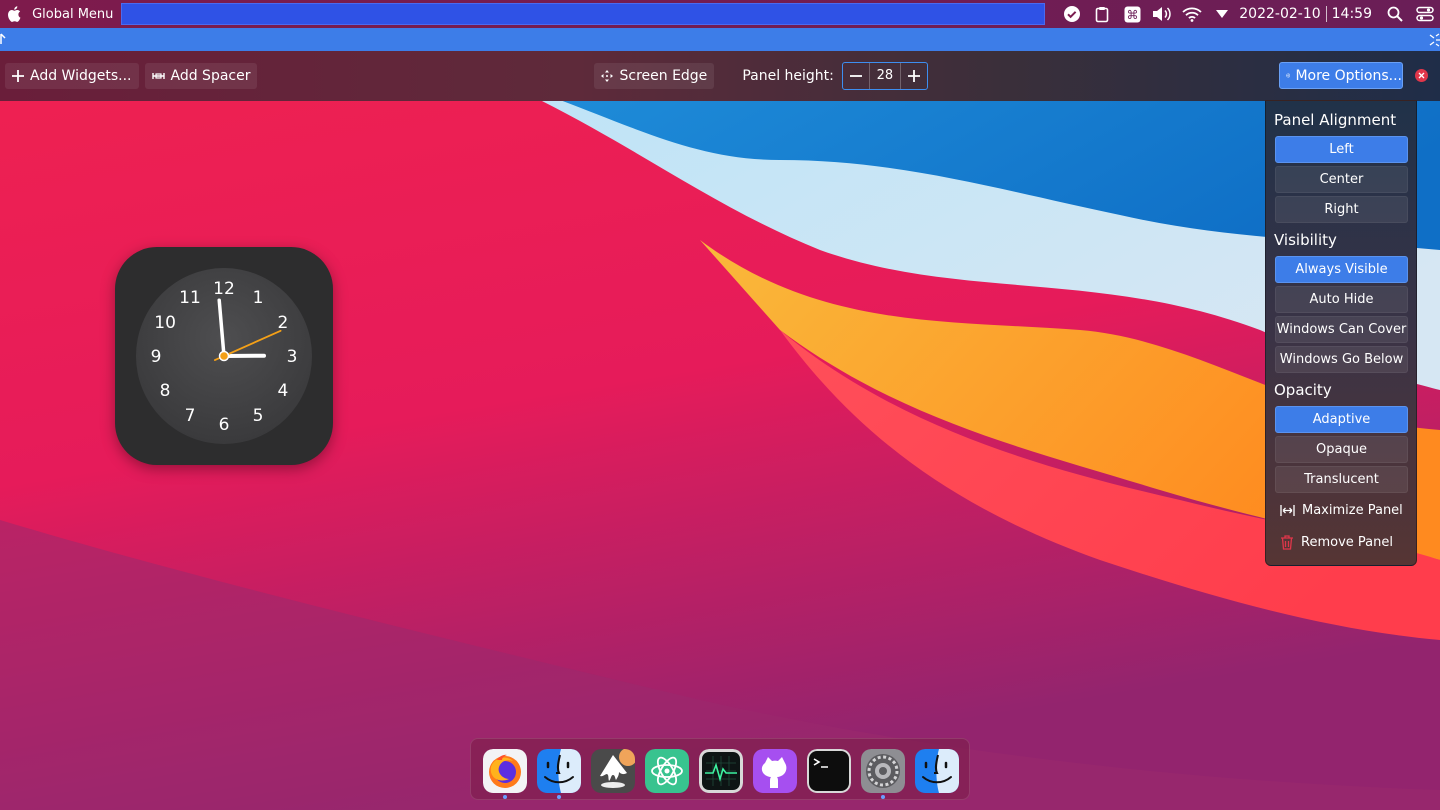  I want to click on clock-number: 7, so click(190, 416).